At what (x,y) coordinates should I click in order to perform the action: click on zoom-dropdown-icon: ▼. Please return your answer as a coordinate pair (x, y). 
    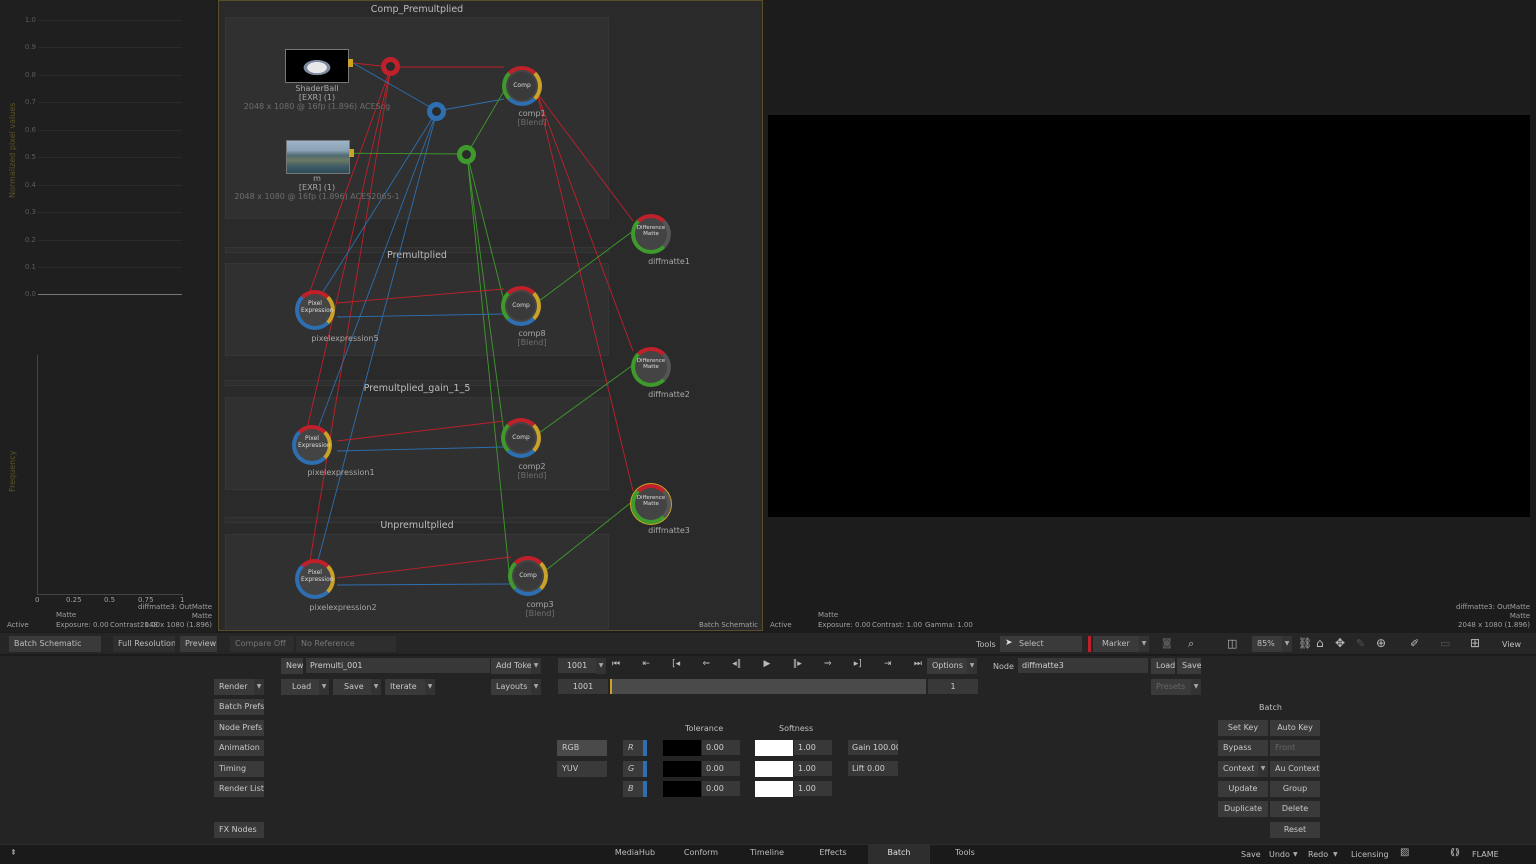
    Looking at the image, I should click on (1287, 644).